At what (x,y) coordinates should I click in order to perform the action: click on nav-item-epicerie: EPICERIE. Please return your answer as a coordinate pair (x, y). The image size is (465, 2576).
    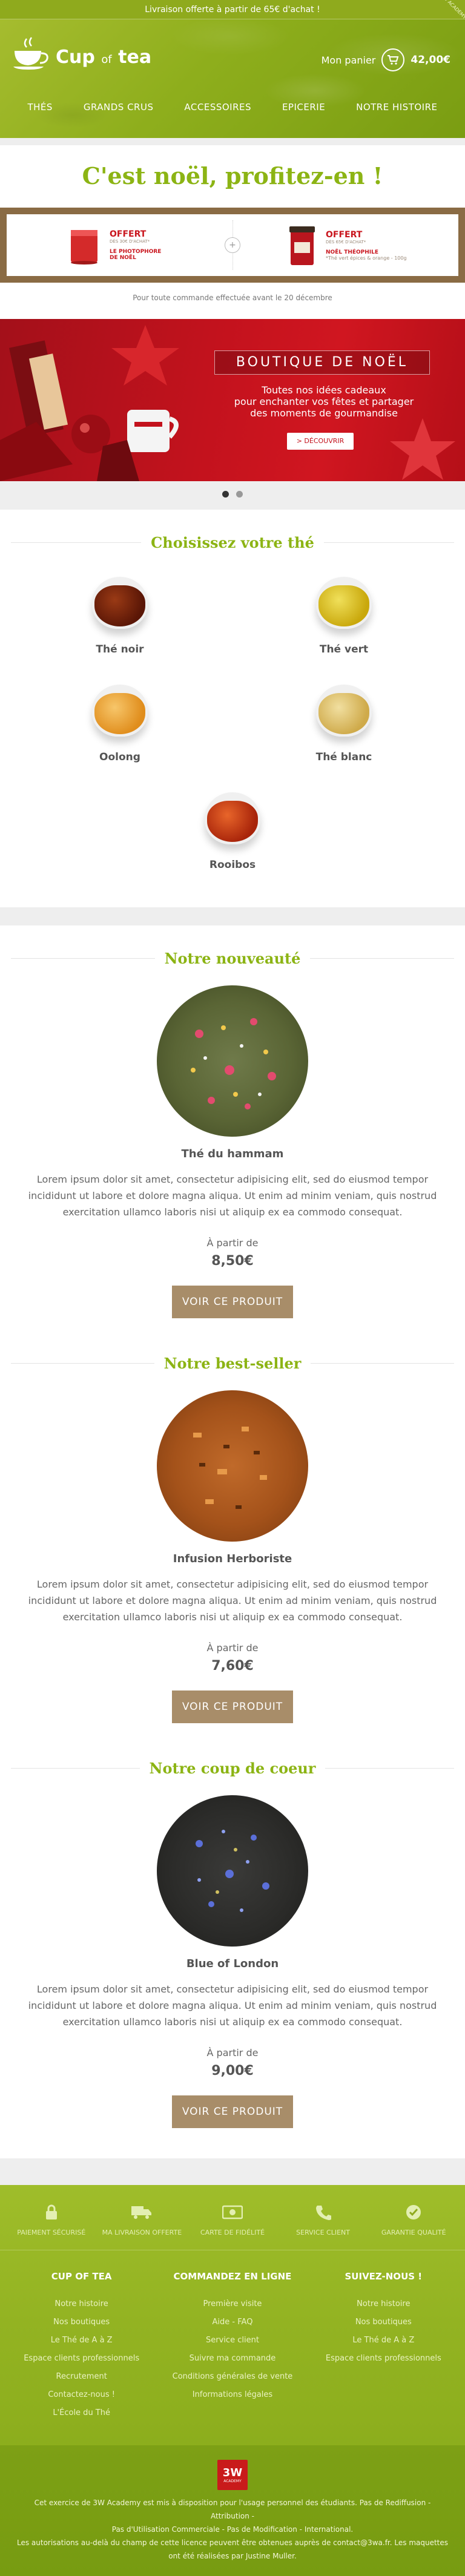
    Looking at the image, I should click on (303, 107).